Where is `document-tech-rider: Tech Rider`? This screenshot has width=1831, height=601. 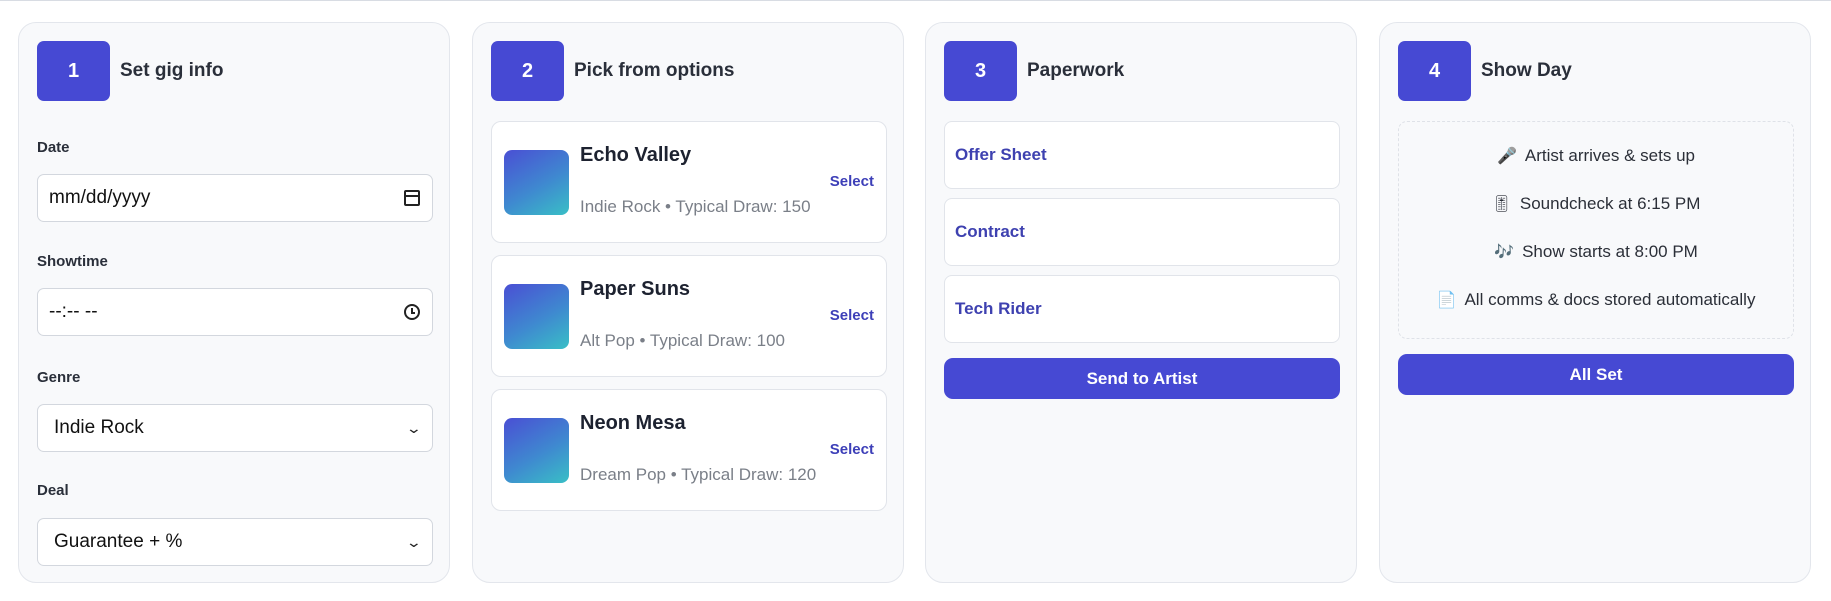
document-tech-rider: Tech Rider is located at coordinates (1142, 309).